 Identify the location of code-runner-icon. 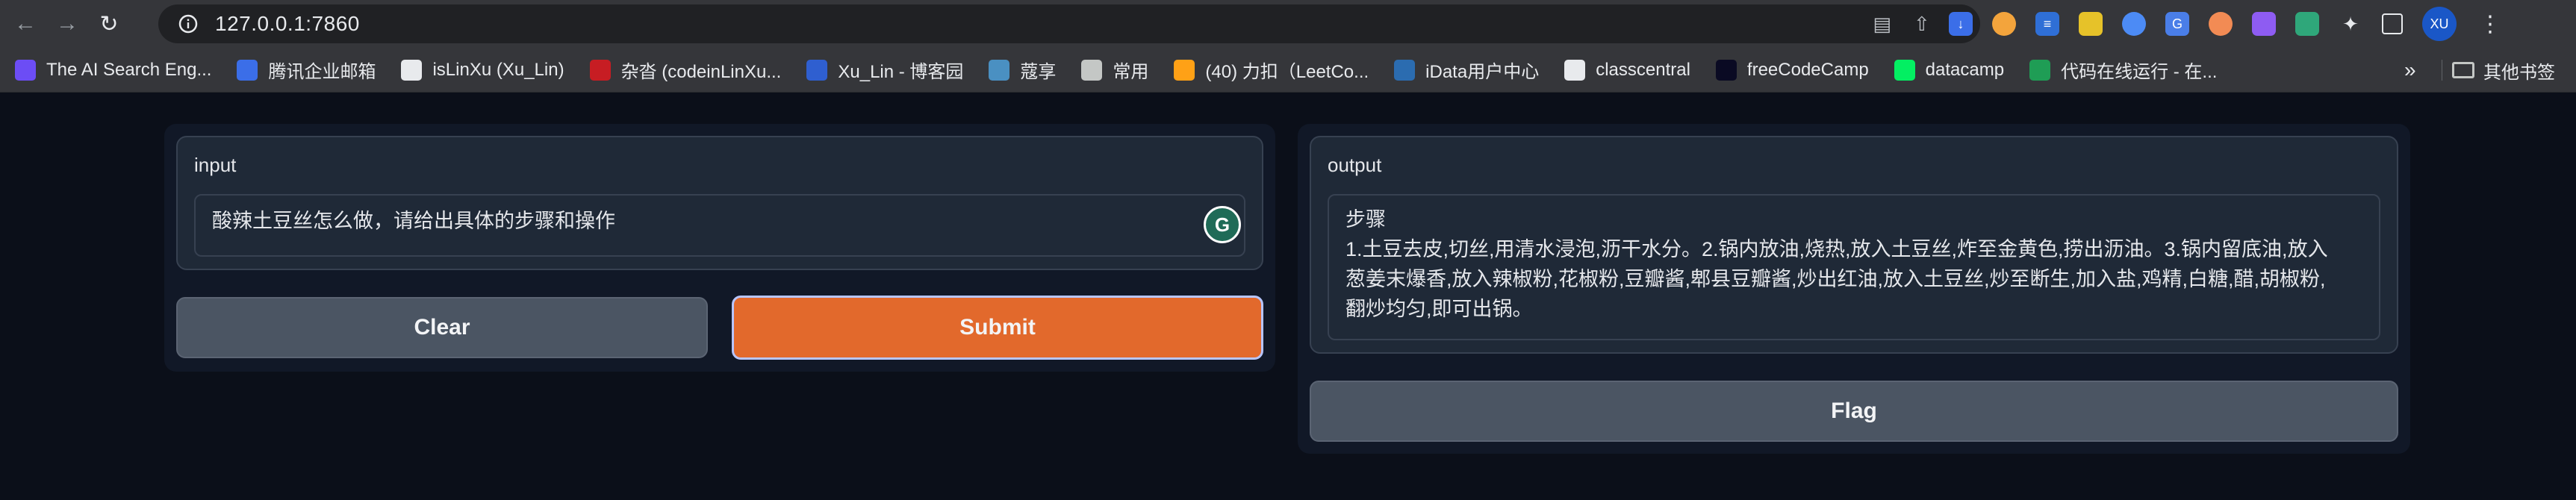
(2040, 70).